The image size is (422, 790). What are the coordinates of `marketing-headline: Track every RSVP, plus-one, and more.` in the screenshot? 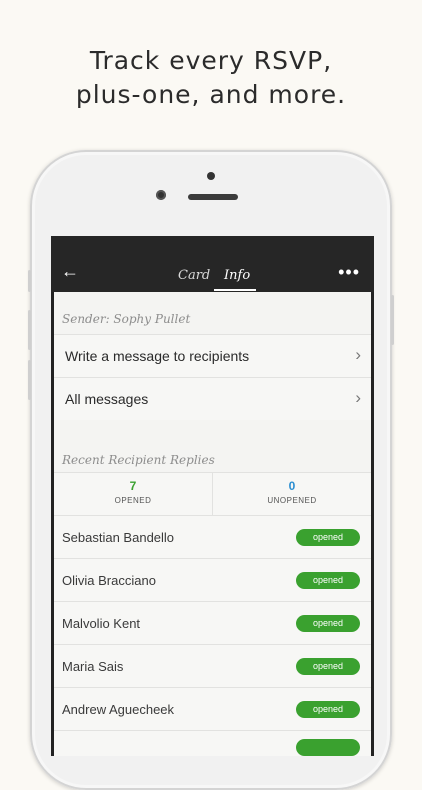 It's located at (211, 78).